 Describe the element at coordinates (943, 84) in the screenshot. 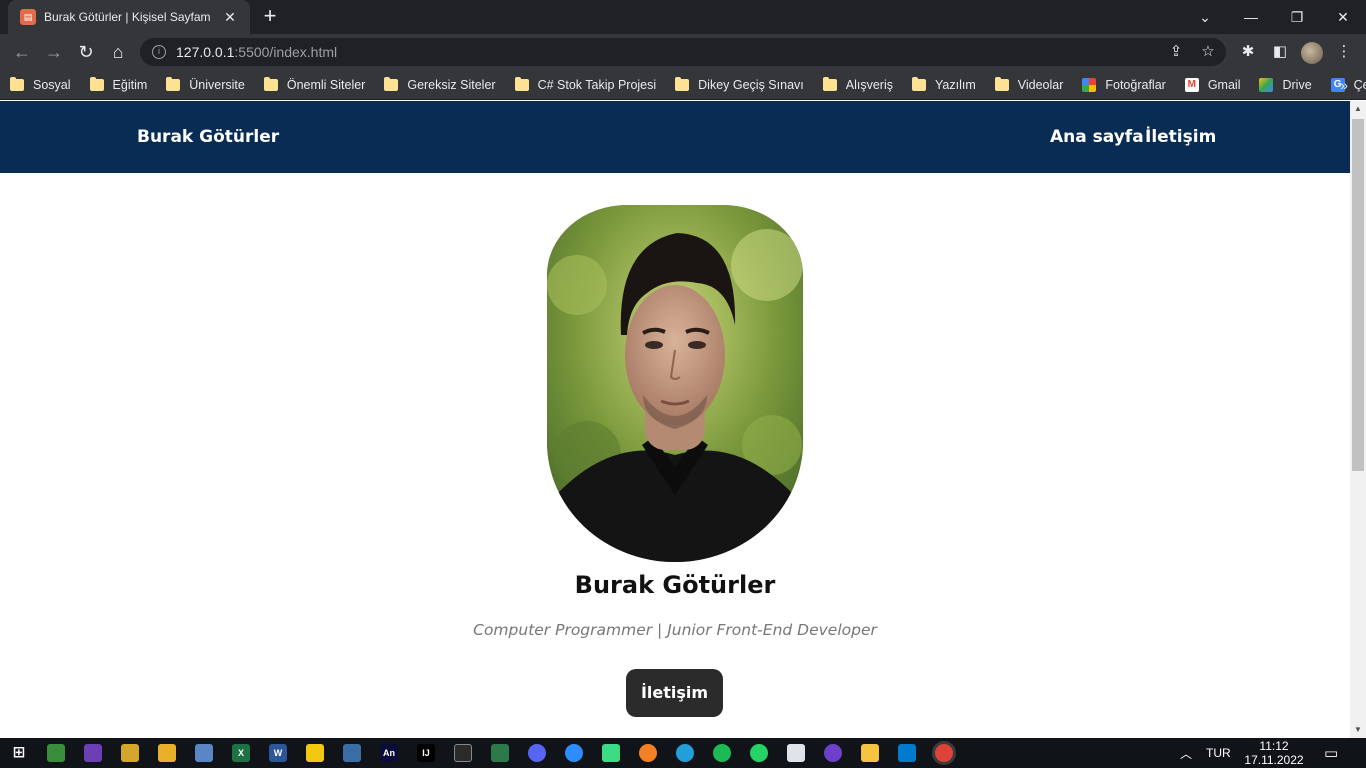

I see `bookmark-item: Yazılım` at that location.